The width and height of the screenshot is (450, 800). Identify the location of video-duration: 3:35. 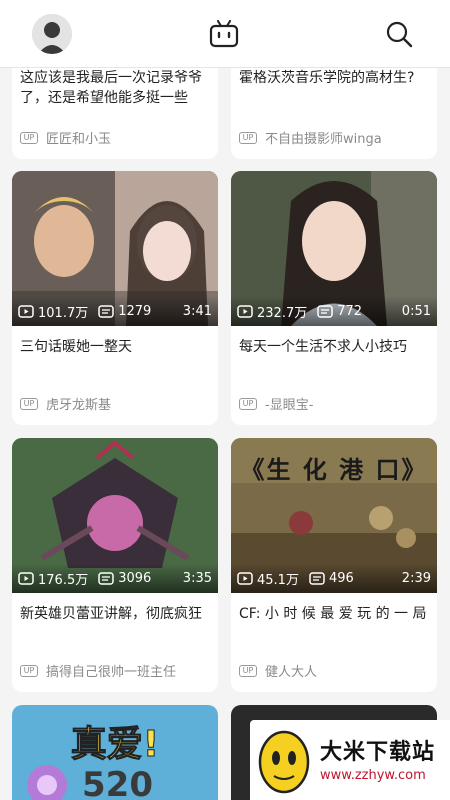
(197, 578).